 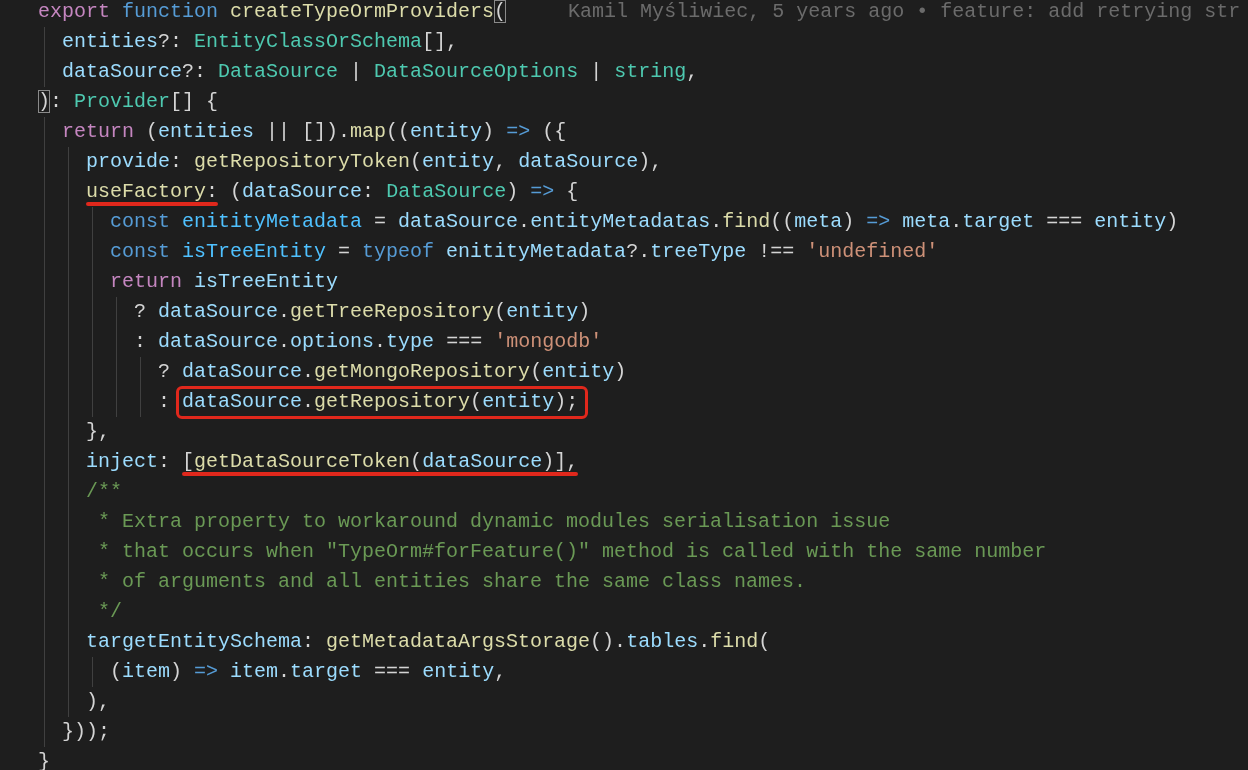 I want to click on code-line: */, so click(x=109, y=612).